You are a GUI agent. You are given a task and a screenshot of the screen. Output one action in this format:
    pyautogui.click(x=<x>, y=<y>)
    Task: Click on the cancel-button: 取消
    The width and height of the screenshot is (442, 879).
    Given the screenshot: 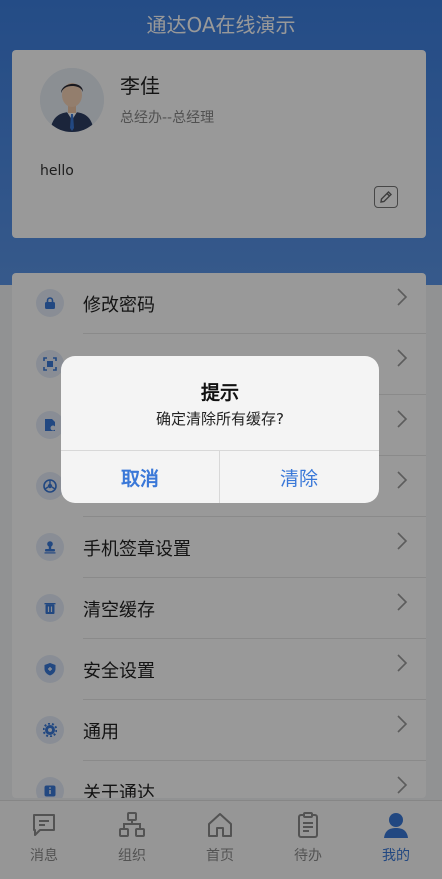 What is the action you would take?
    pyautogui.click(x=140, y=477)
    